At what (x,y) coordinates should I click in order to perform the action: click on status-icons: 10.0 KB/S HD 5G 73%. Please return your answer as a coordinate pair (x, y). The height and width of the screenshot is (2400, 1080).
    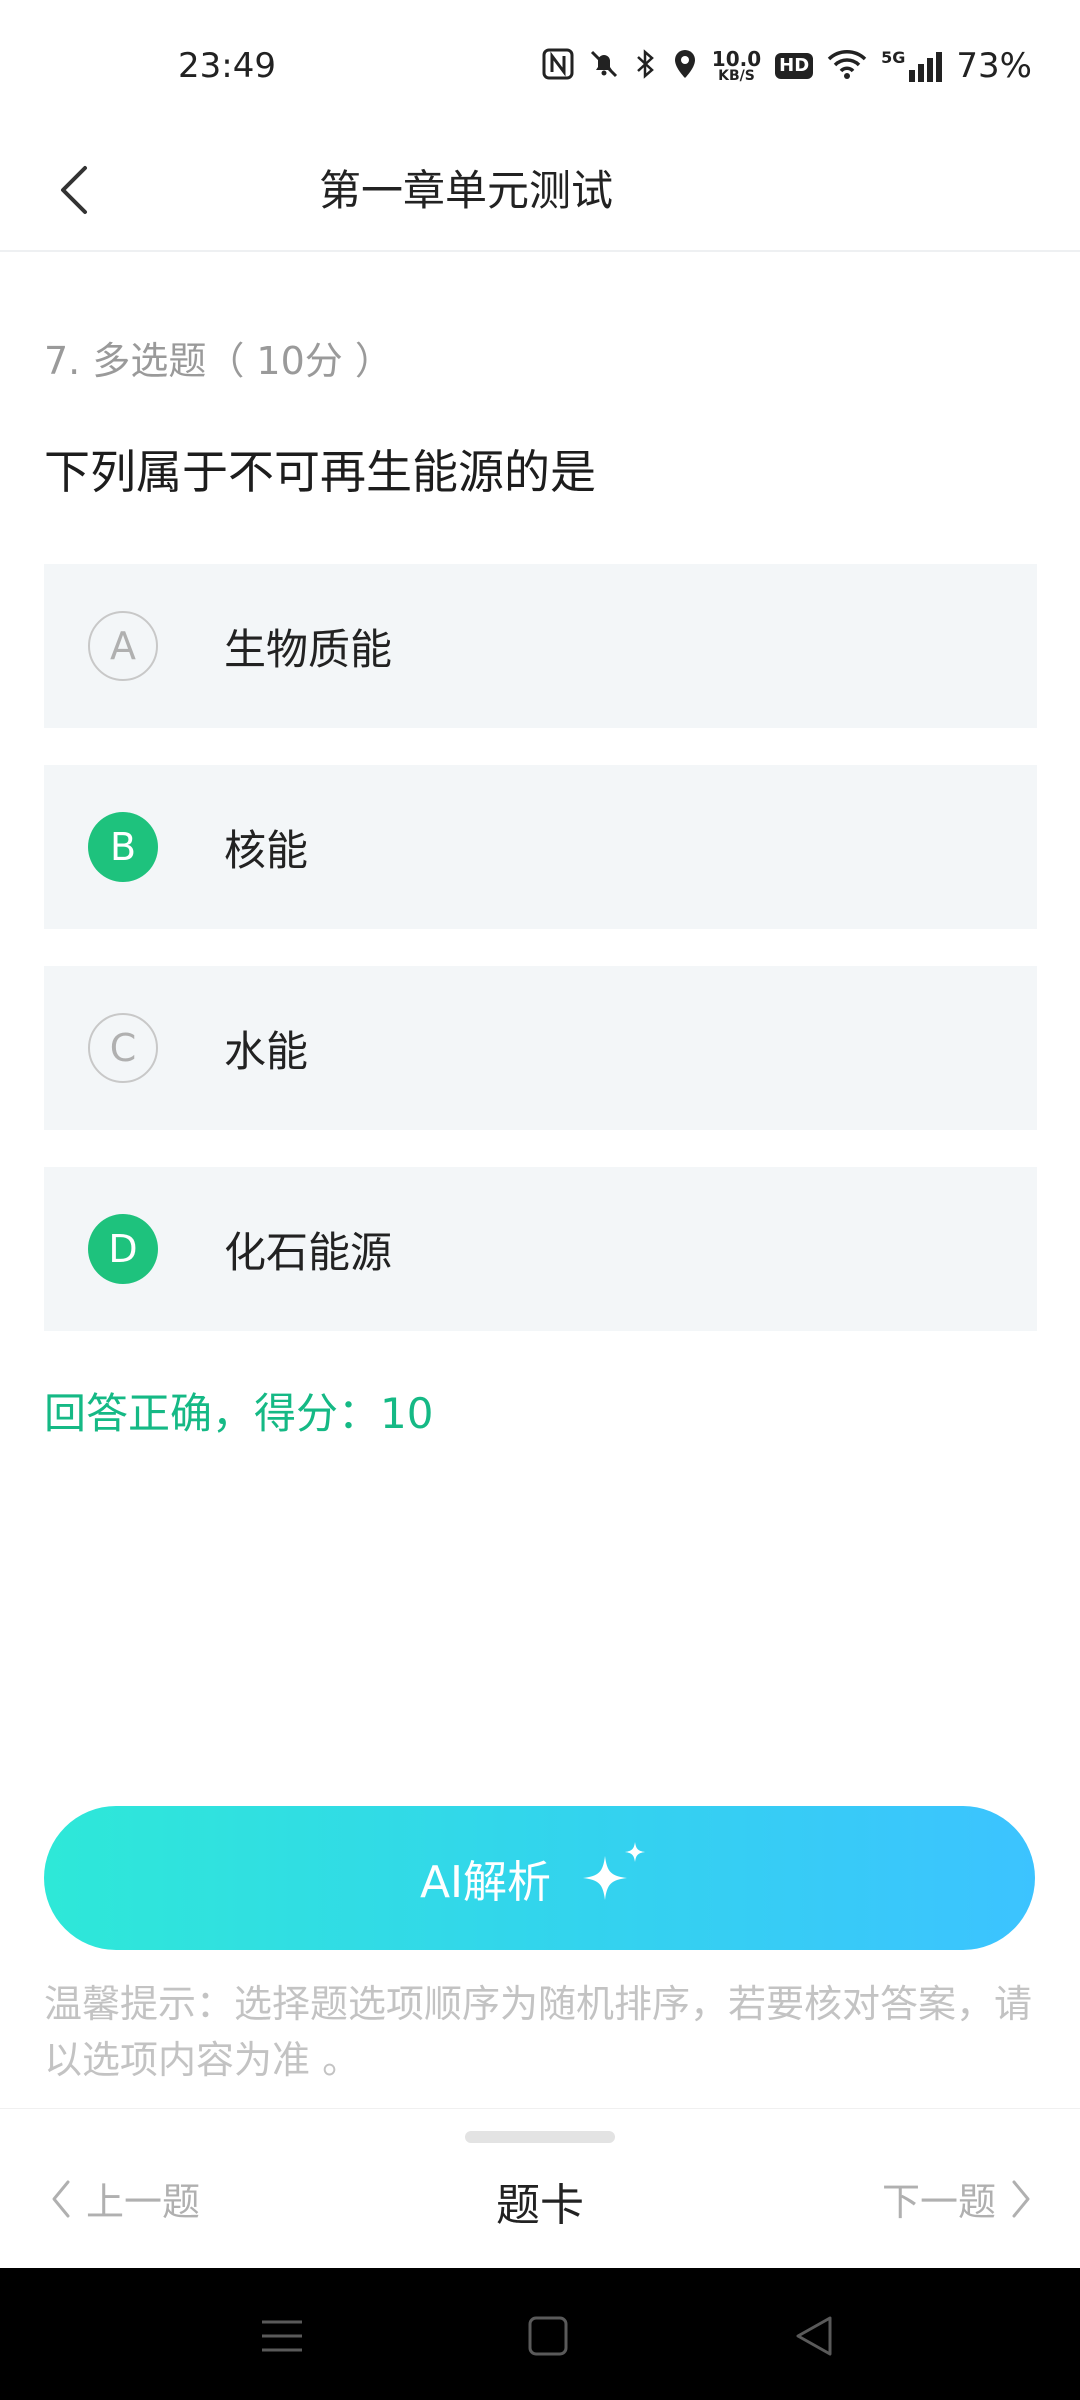
    Looking at the image, I should click on (787, 66).